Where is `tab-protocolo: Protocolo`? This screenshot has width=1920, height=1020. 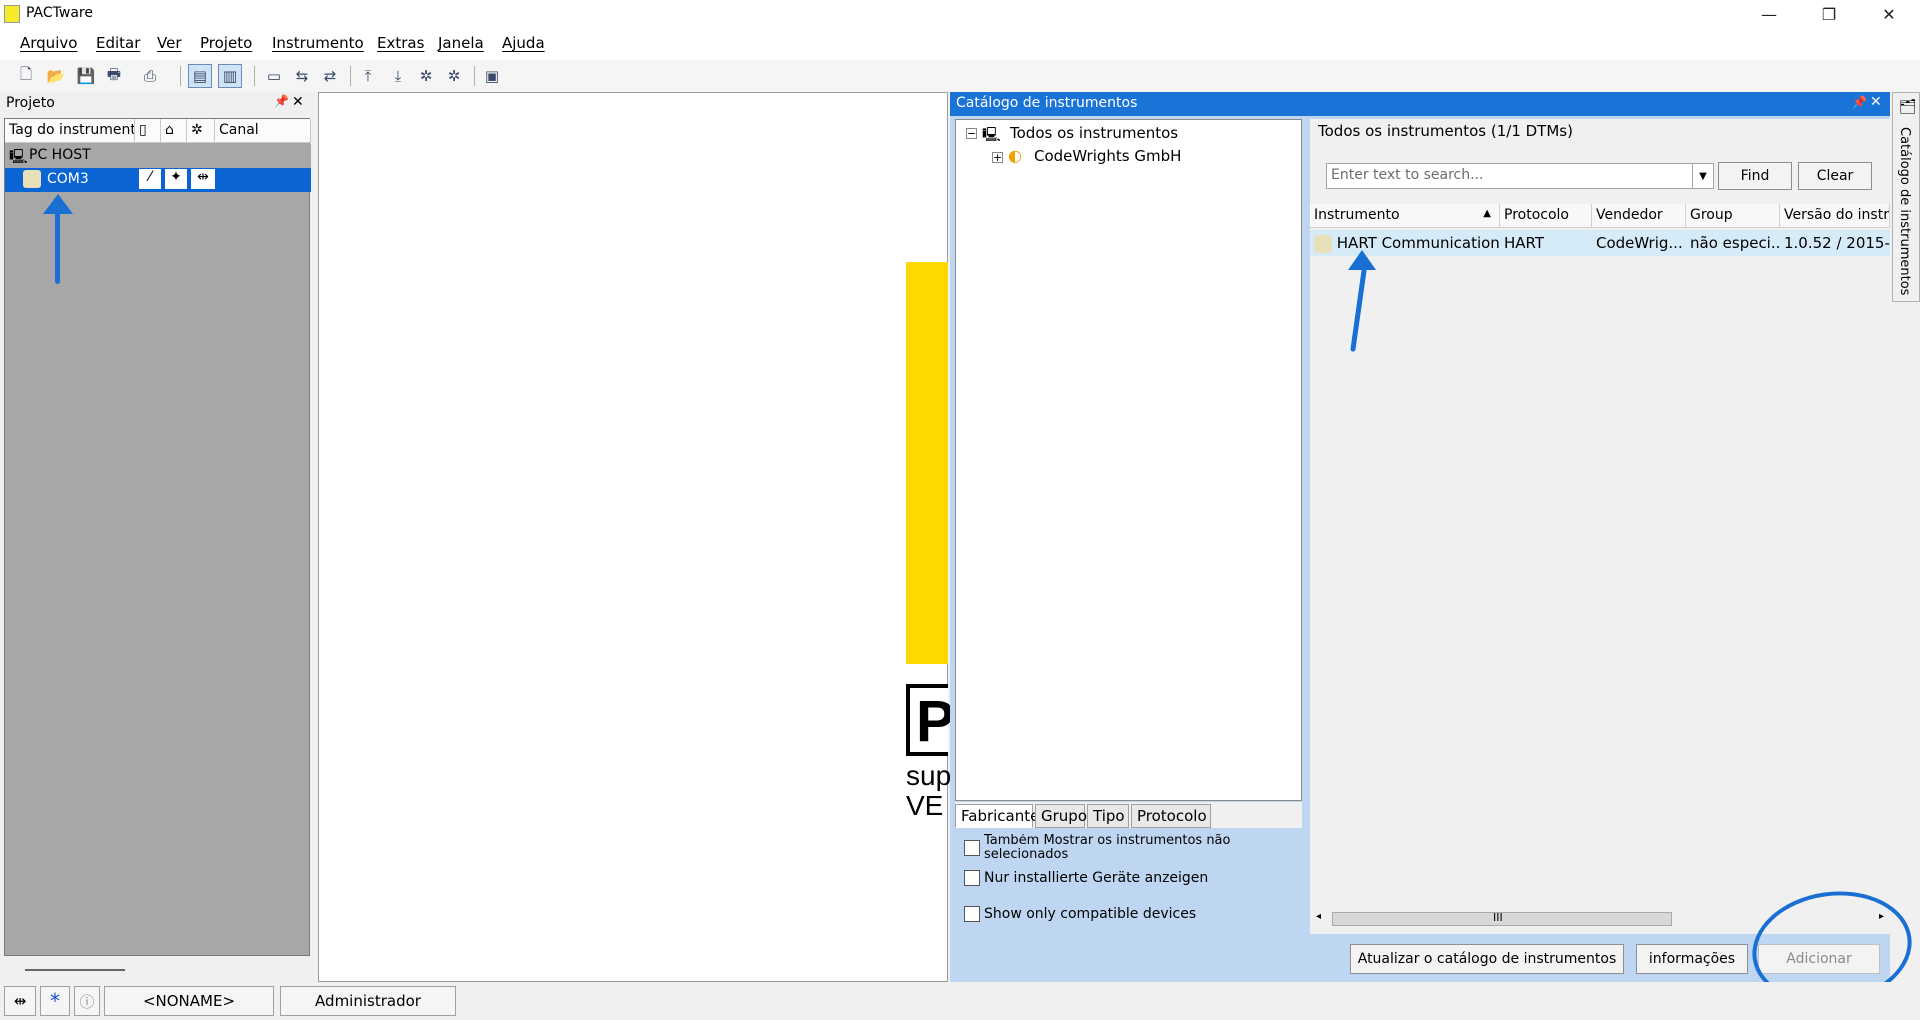 tab-protocolo: Protocolo is located at coordinates (1171, 816).